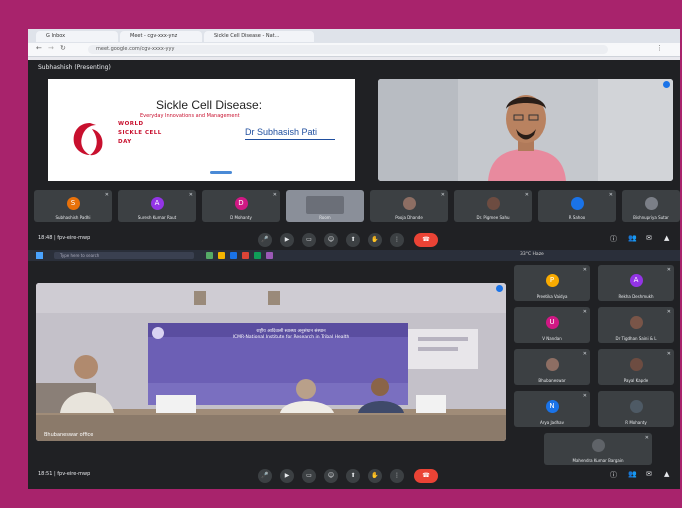  What do you see at coordinates (354, 255) in the screenshot?
I see `os-taskbar: Type here to search 33°C Haze` at bounding box center [354, 255].